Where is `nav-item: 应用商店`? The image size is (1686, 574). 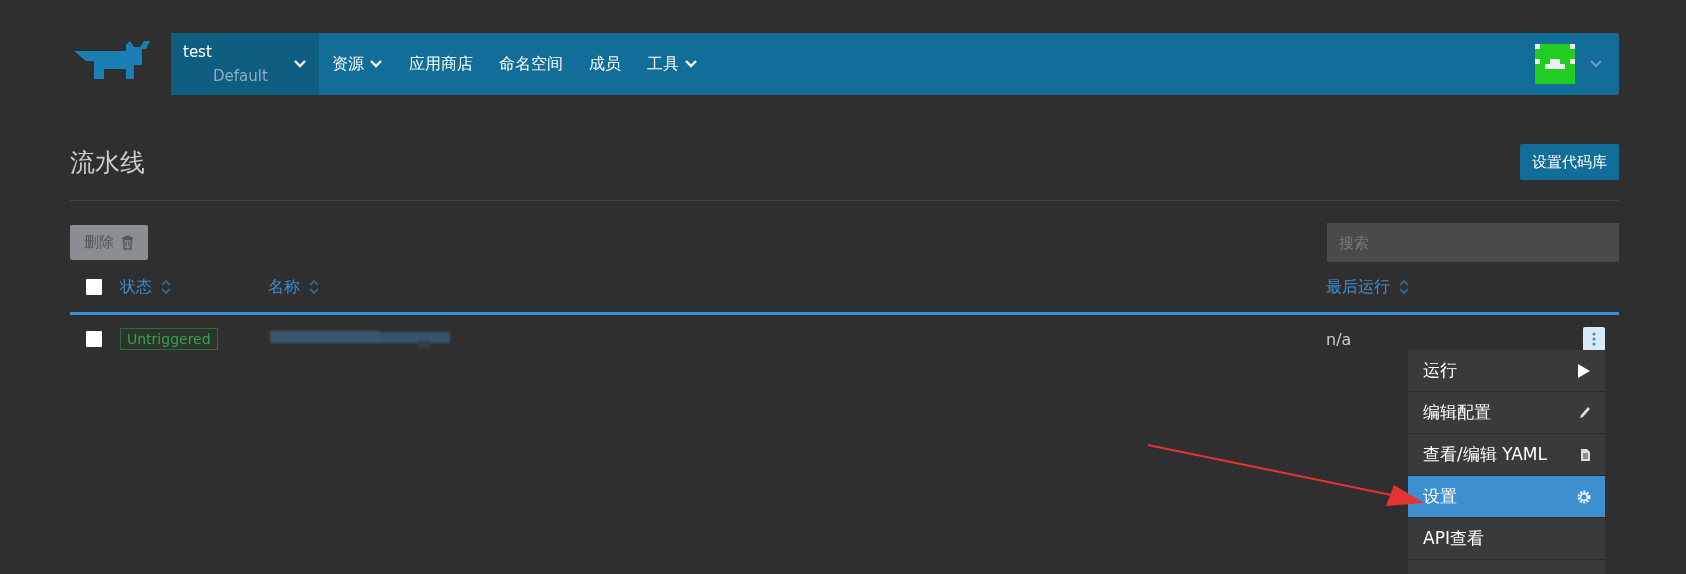 nav-item: 应用商店 is located at coordinates (441, 64).